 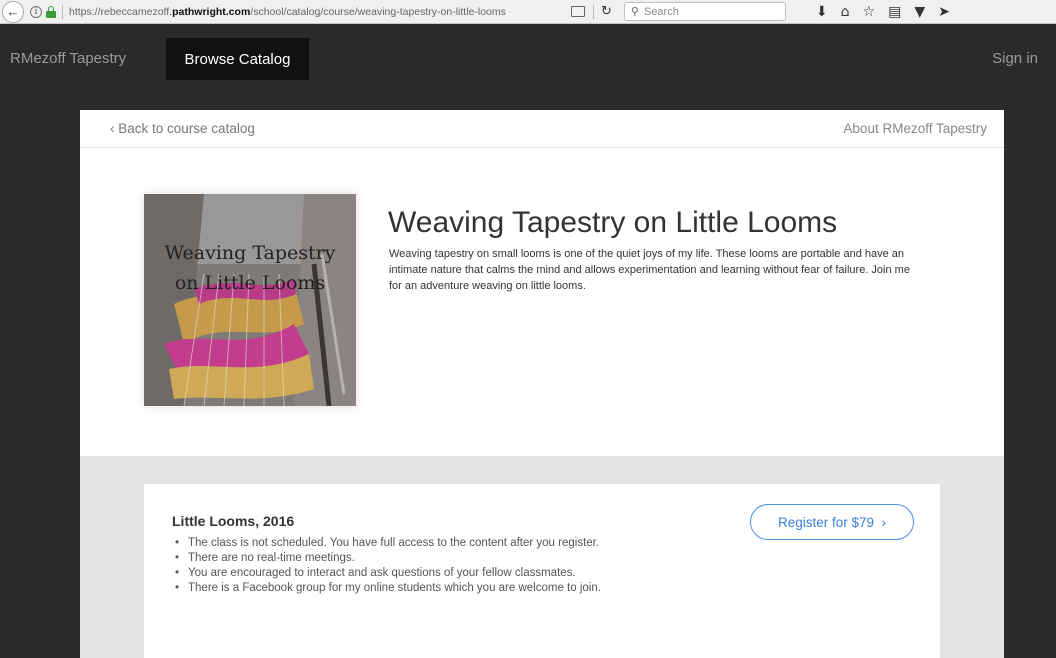 I want to click on pocket-icon: ▼, so click(x=919, y=12).